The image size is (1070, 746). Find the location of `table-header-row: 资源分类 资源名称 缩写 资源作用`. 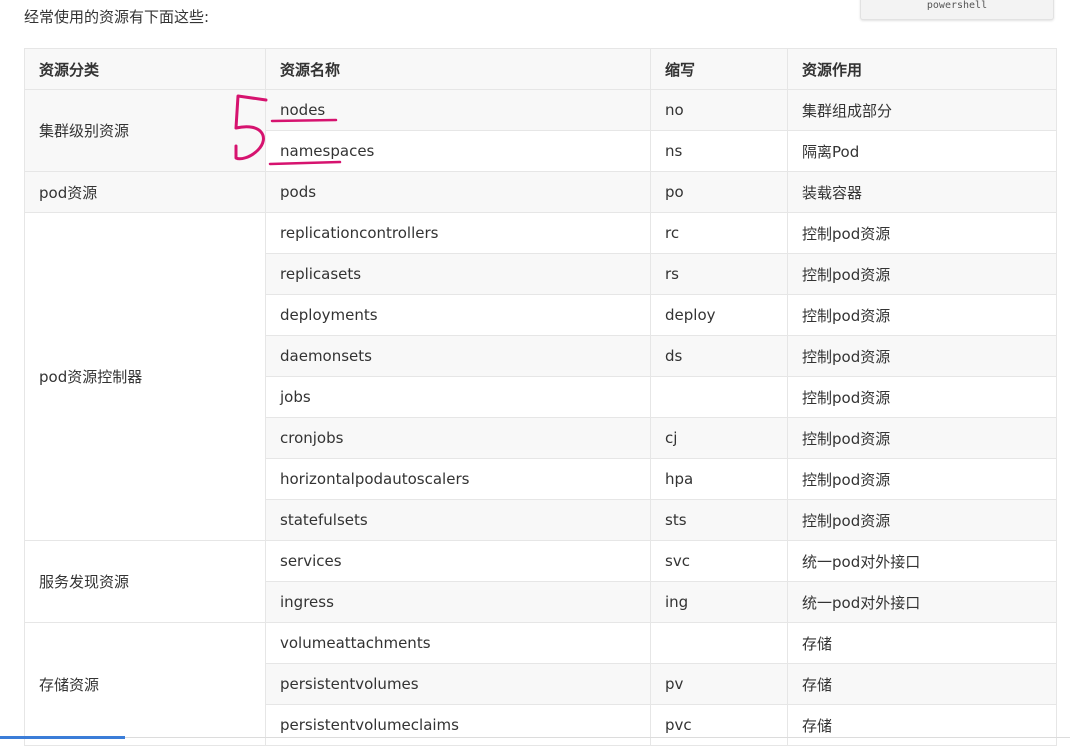

table-header-row: 资源分类 资源名称 缩写 资源作用 is located at coordinates (540, 69).